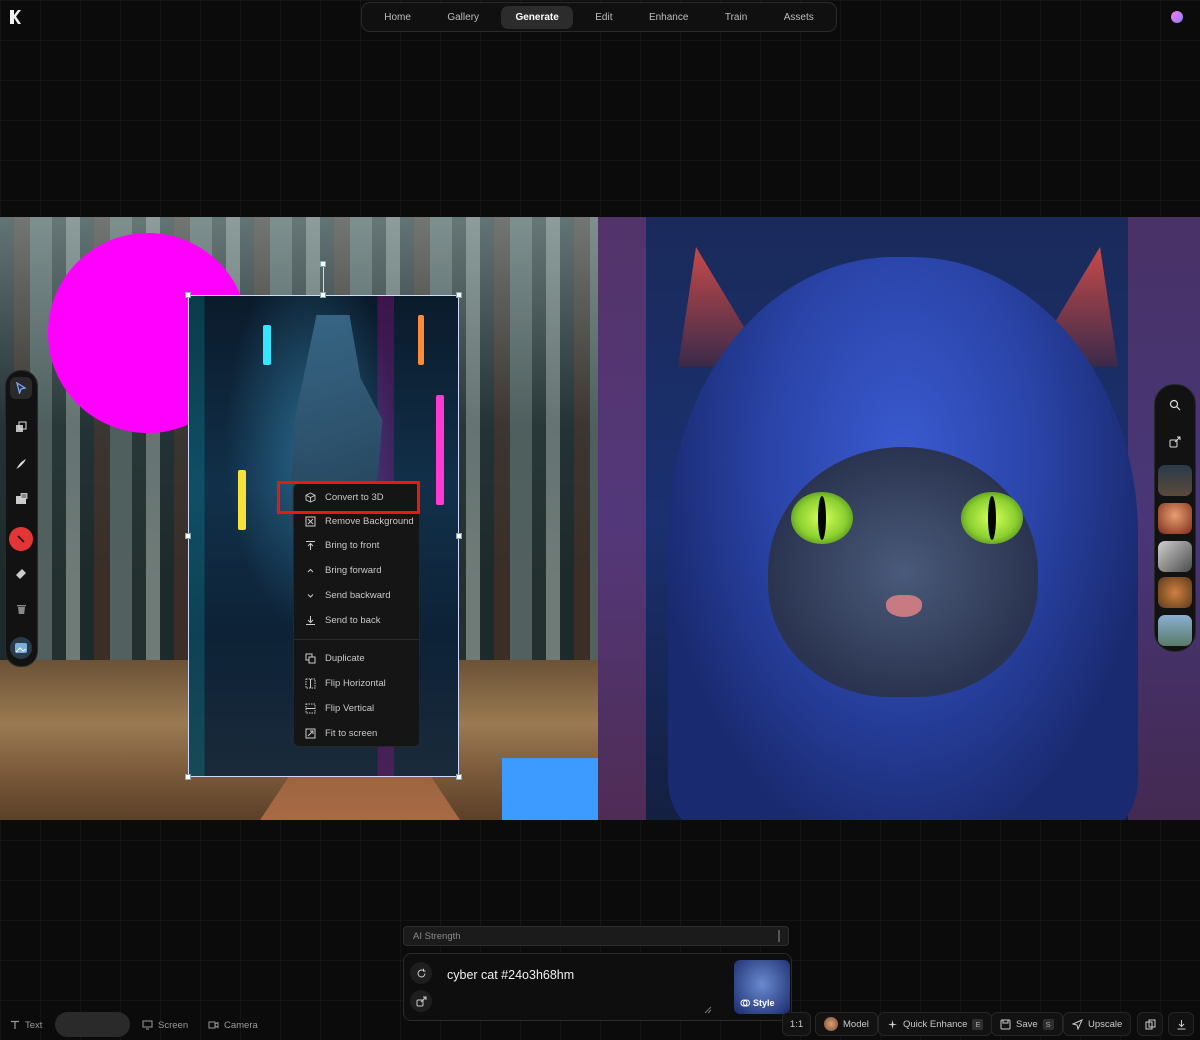  Describe the element at coordinates (188, 777) in the screenshot. I see `resize-handle-bottom-left` at that location.